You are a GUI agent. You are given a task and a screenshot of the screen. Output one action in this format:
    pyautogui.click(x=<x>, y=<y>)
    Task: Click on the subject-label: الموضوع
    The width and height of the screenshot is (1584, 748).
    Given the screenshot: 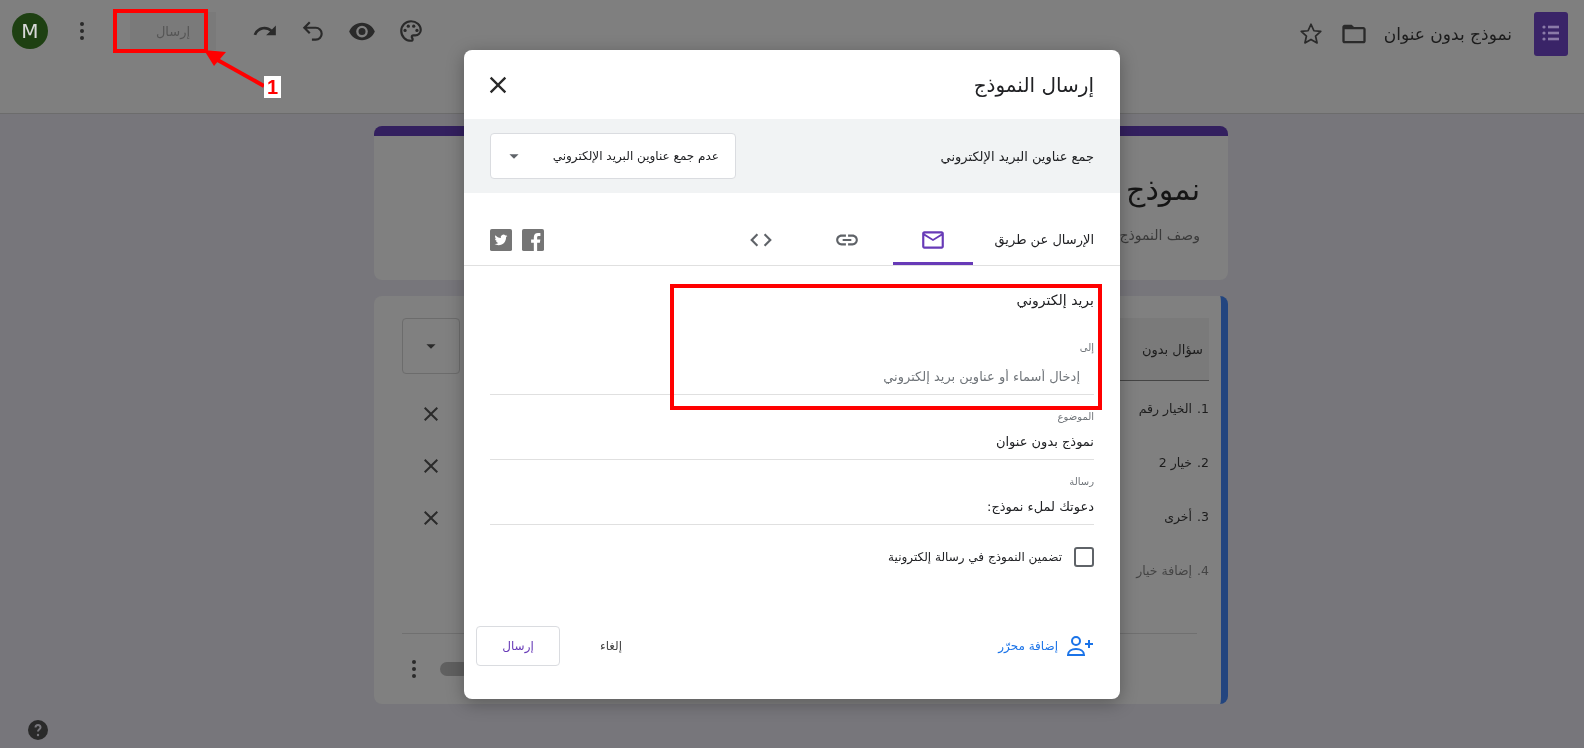 What is the action you would take?
    pyautogui.click(x=1075, y=416)
    